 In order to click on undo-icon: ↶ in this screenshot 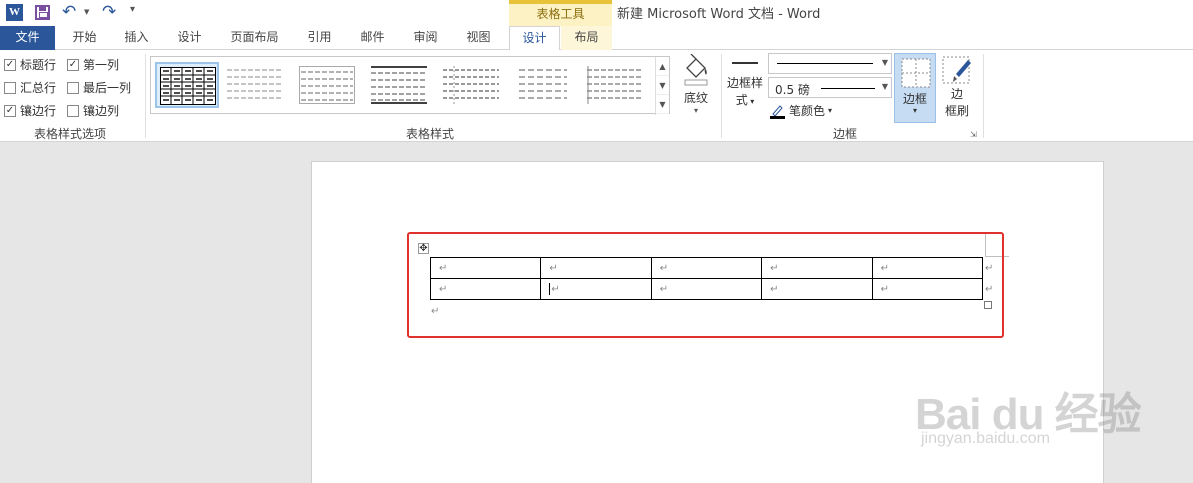, I will do `click(69, 12)`.